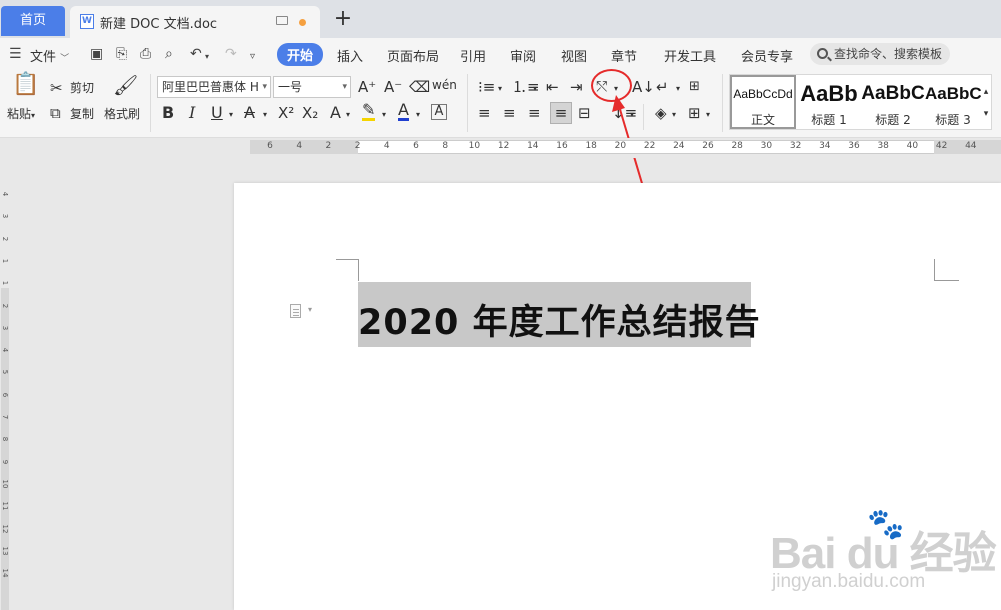 The image size is (1001, 610). I want to click on format-painter-button: 格式刷, so click(122, 114).